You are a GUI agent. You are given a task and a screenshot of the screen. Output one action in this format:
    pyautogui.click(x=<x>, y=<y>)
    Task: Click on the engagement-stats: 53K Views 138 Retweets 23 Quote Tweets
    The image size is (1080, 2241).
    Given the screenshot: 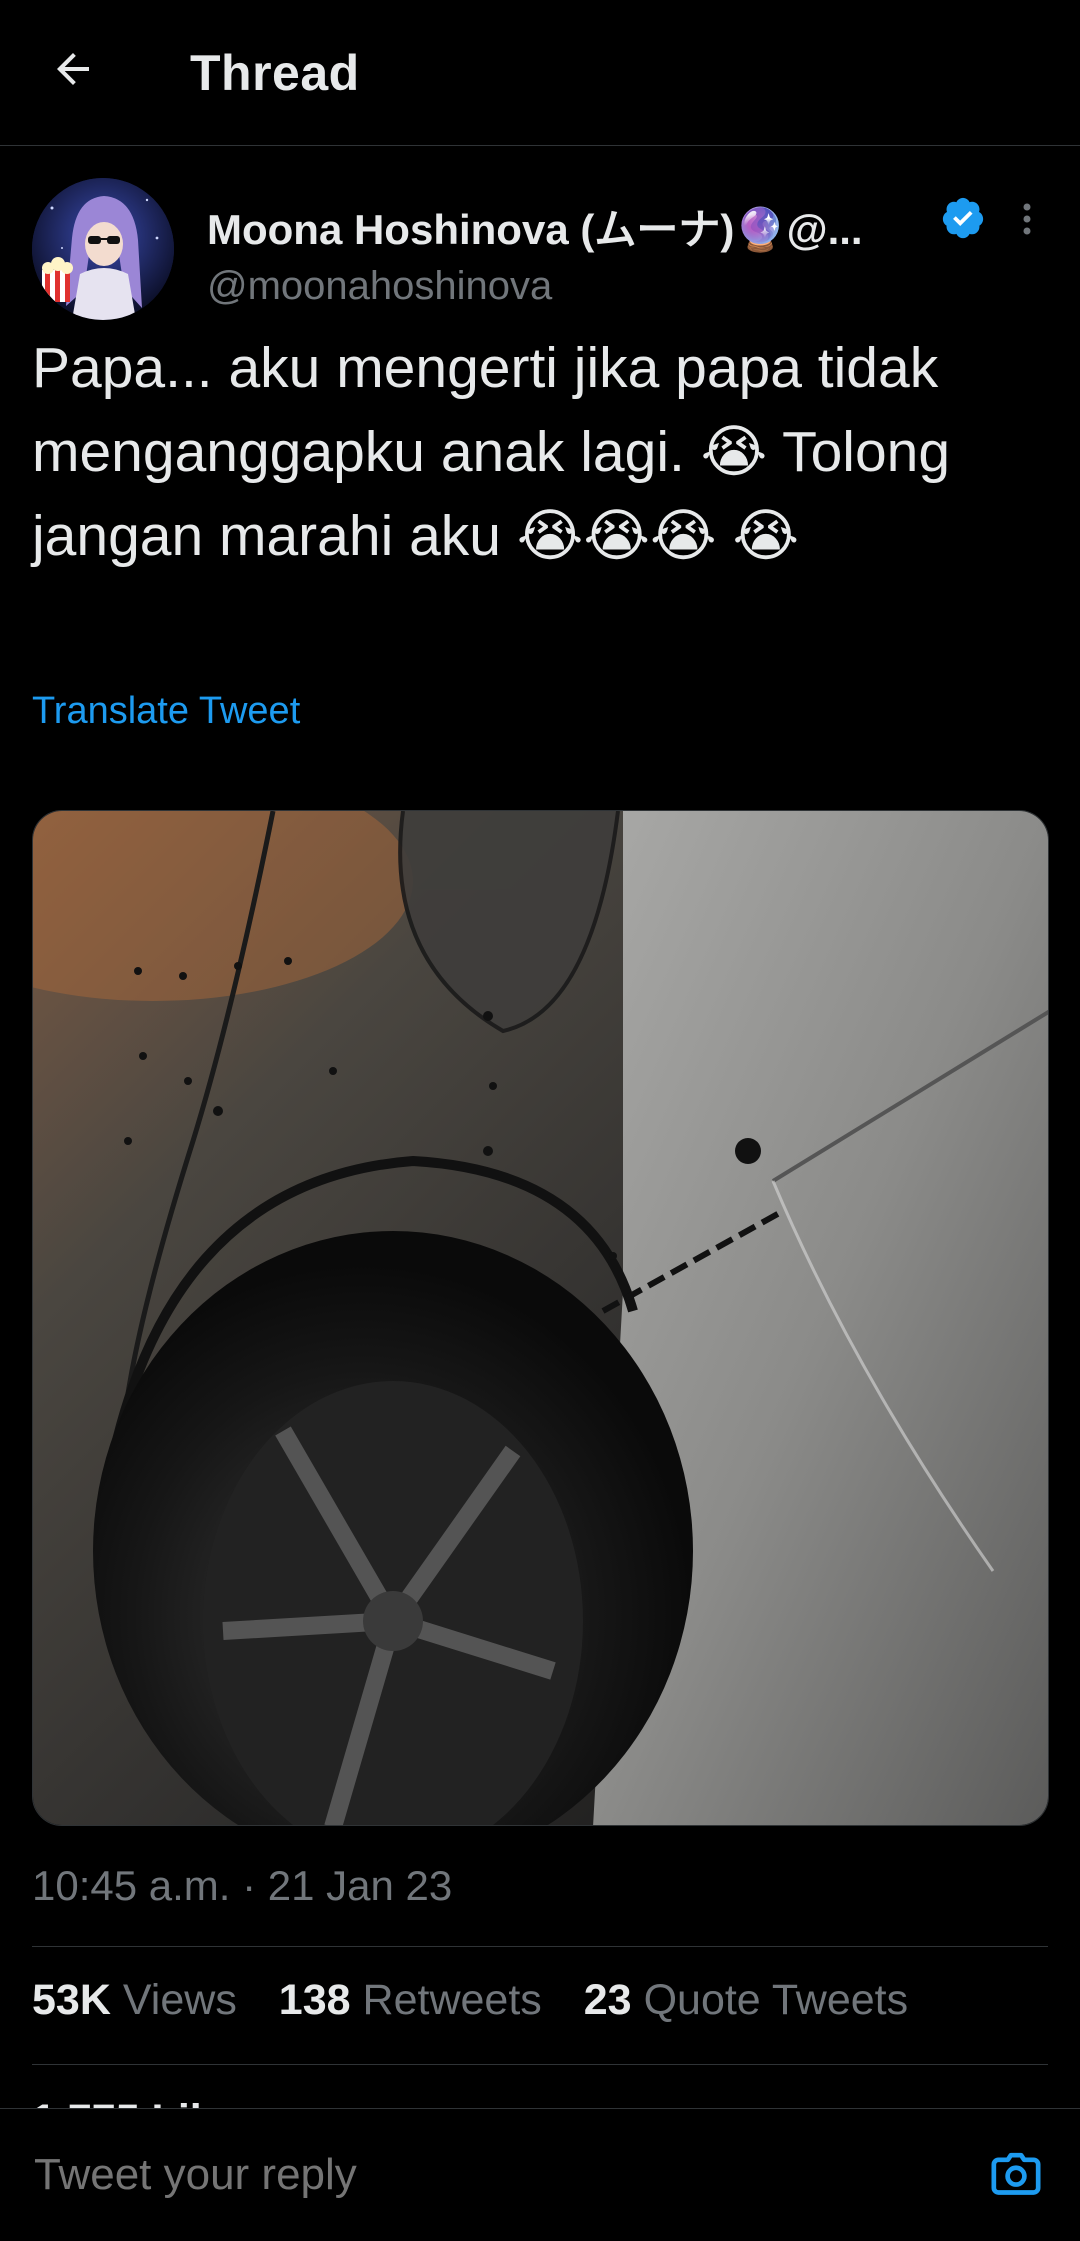 What is the action you would take?
    pyautogui.click(x=485, y=2000)
    